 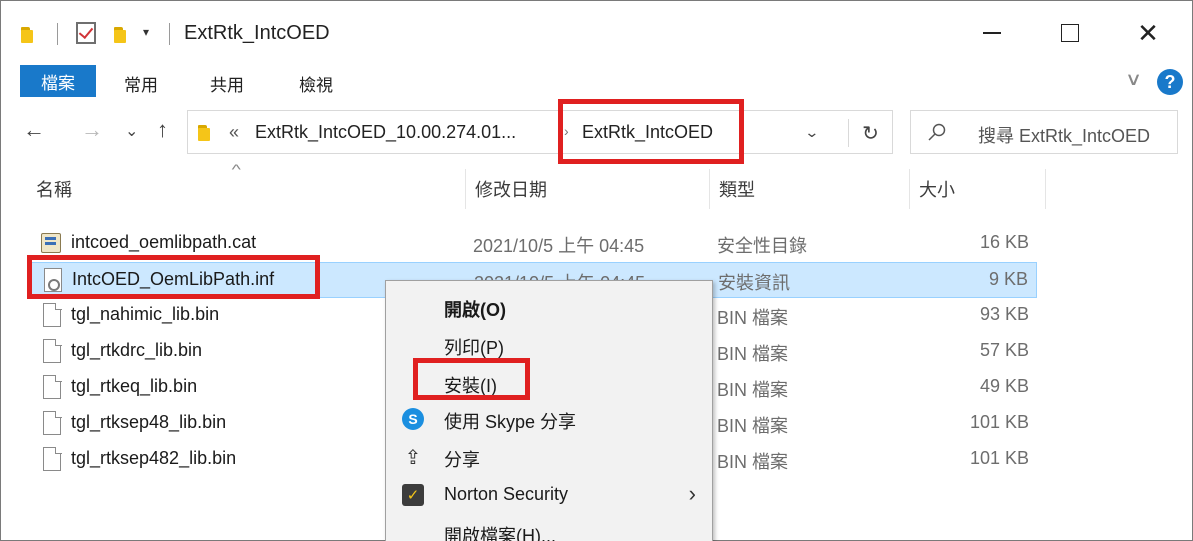 I want to click on minimize-icon, so click(x=992, y=33).